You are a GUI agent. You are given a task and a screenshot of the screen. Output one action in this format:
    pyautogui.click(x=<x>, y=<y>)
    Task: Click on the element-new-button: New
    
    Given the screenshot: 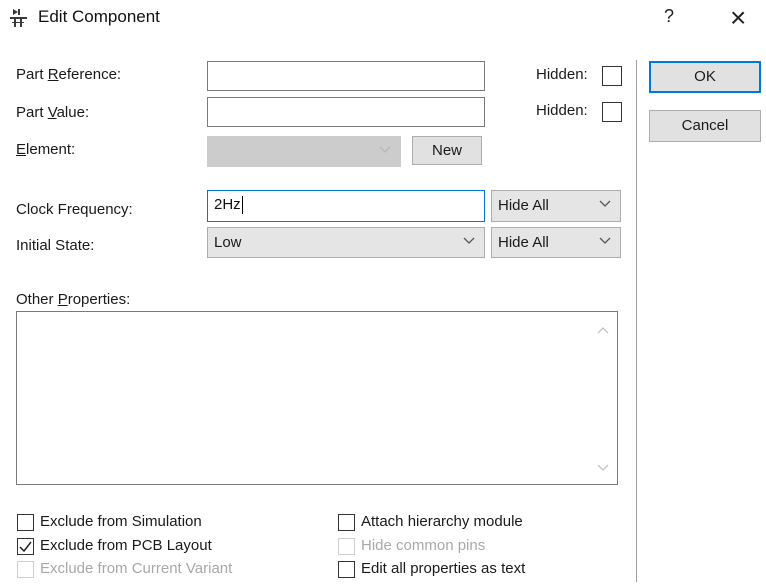 What is the action you would take?
    pyautogui.click(x=447, y=150)
    